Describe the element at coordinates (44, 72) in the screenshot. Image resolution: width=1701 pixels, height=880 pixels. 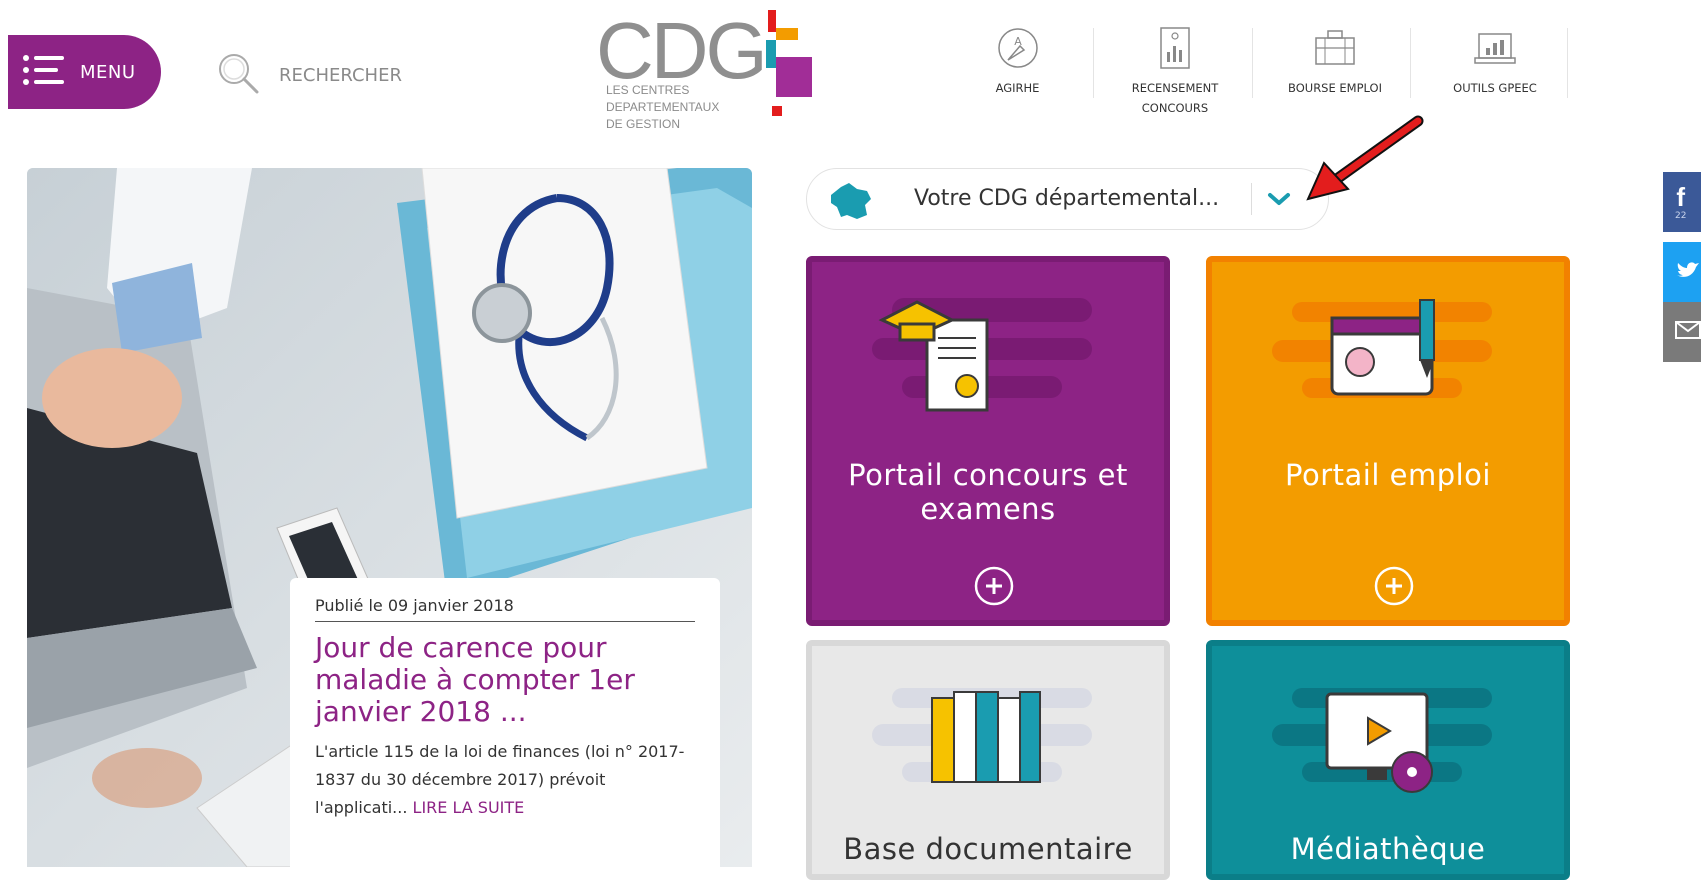
I see `hamburger-icon` at that location.